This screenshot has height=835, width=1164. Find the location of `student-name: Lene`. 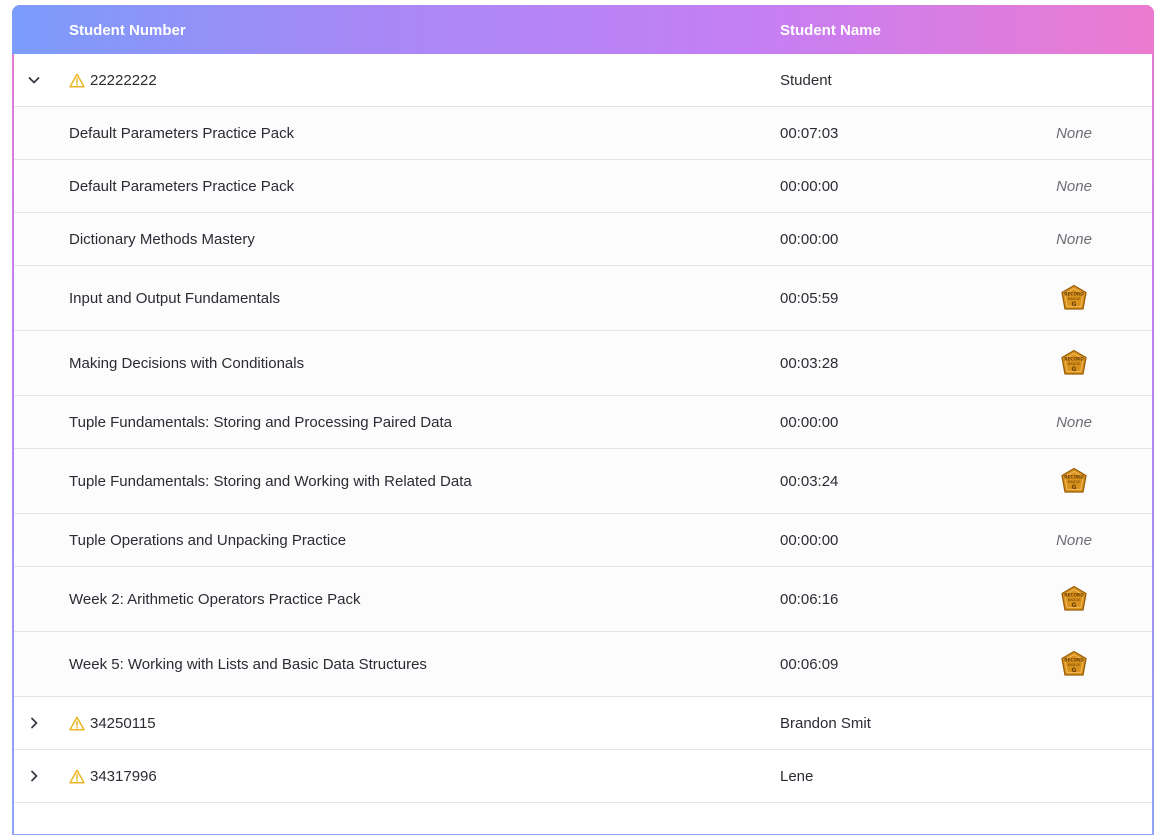

student-name: Lene is located at coordinates (797, 776).